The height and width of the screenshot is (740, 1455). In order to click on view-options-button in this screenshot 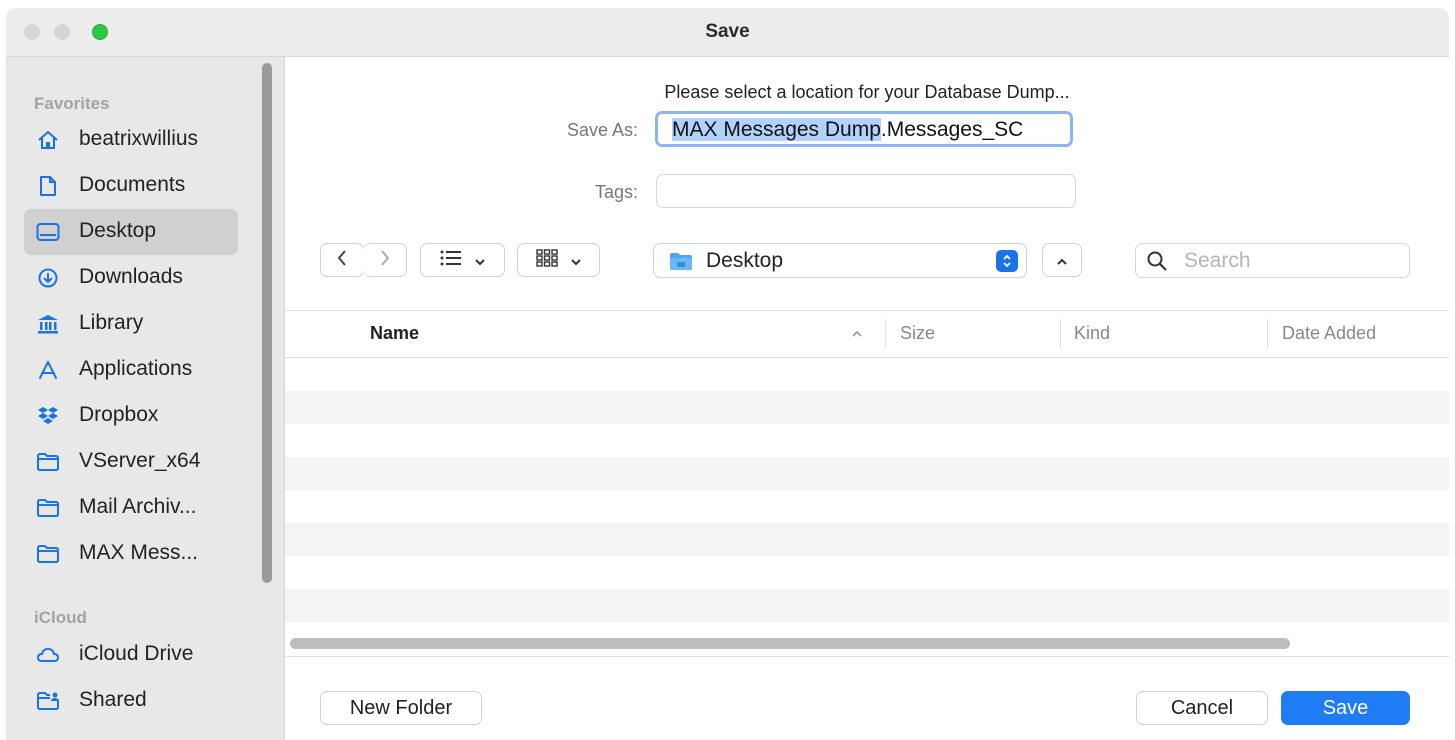, I will do `click(462, 260)`.